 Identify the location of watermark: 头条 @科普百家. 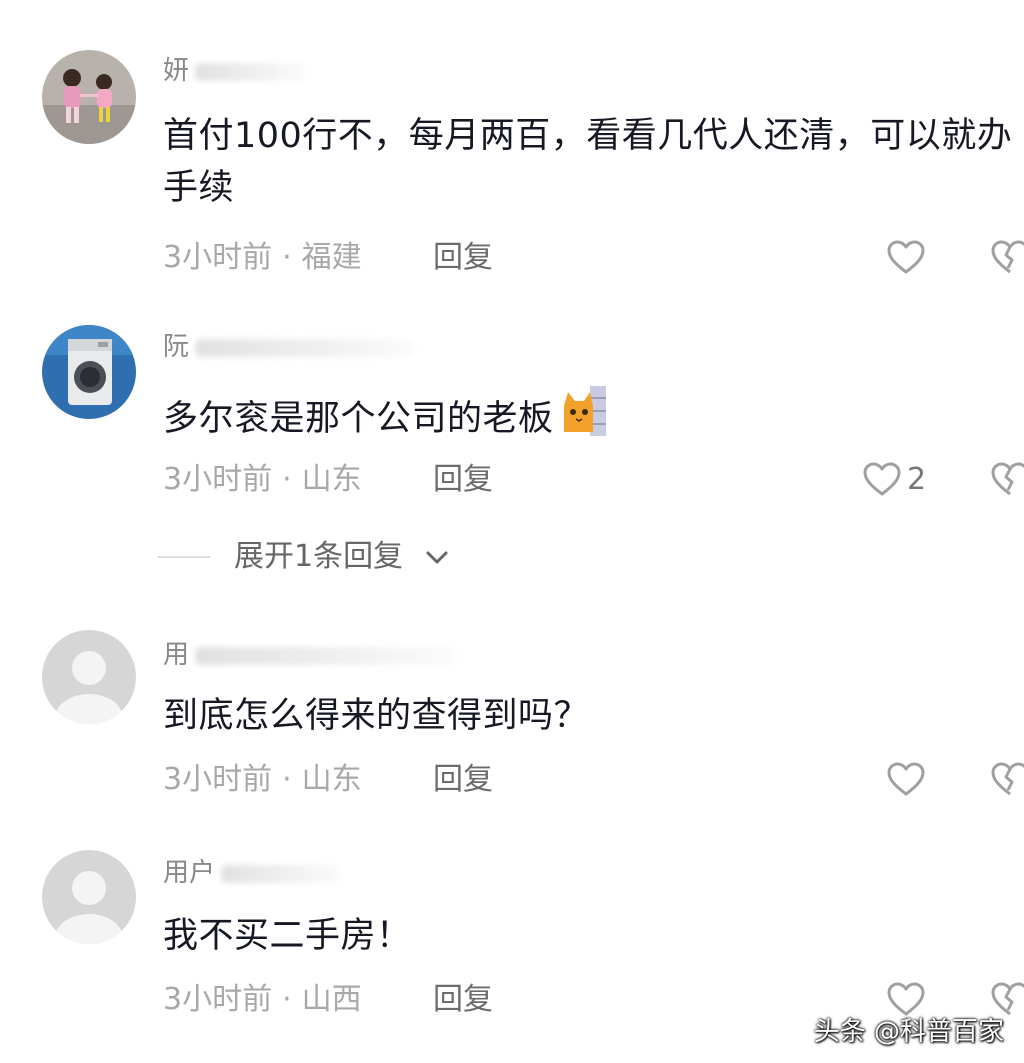
(908, 1032).